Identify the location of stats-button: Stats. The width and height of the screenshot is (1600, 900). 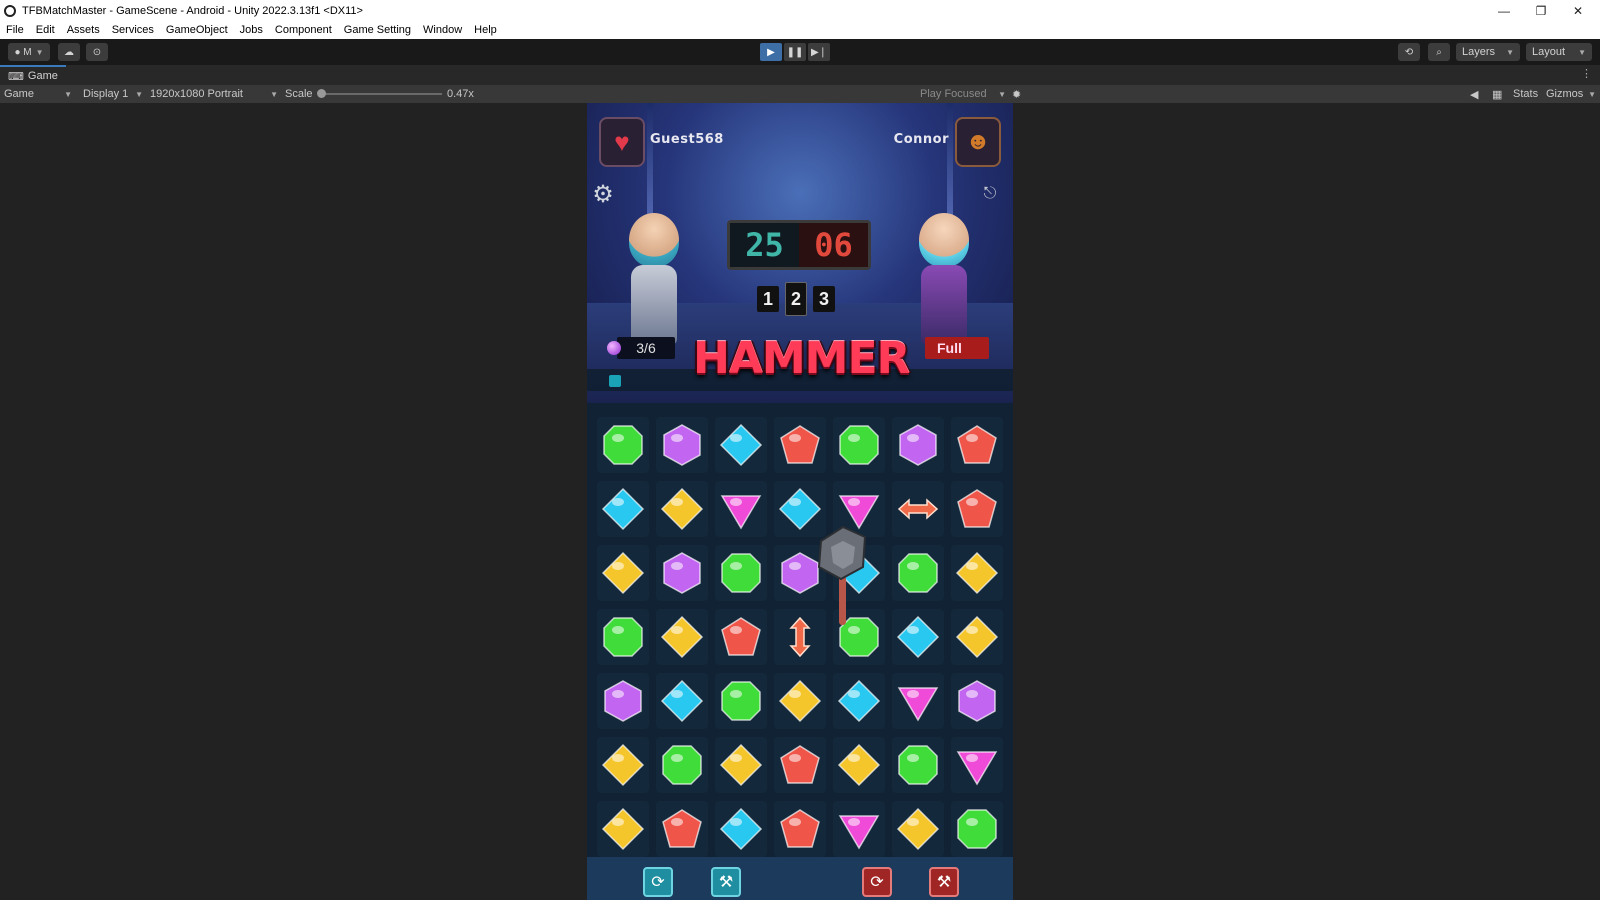
(1525, 94).